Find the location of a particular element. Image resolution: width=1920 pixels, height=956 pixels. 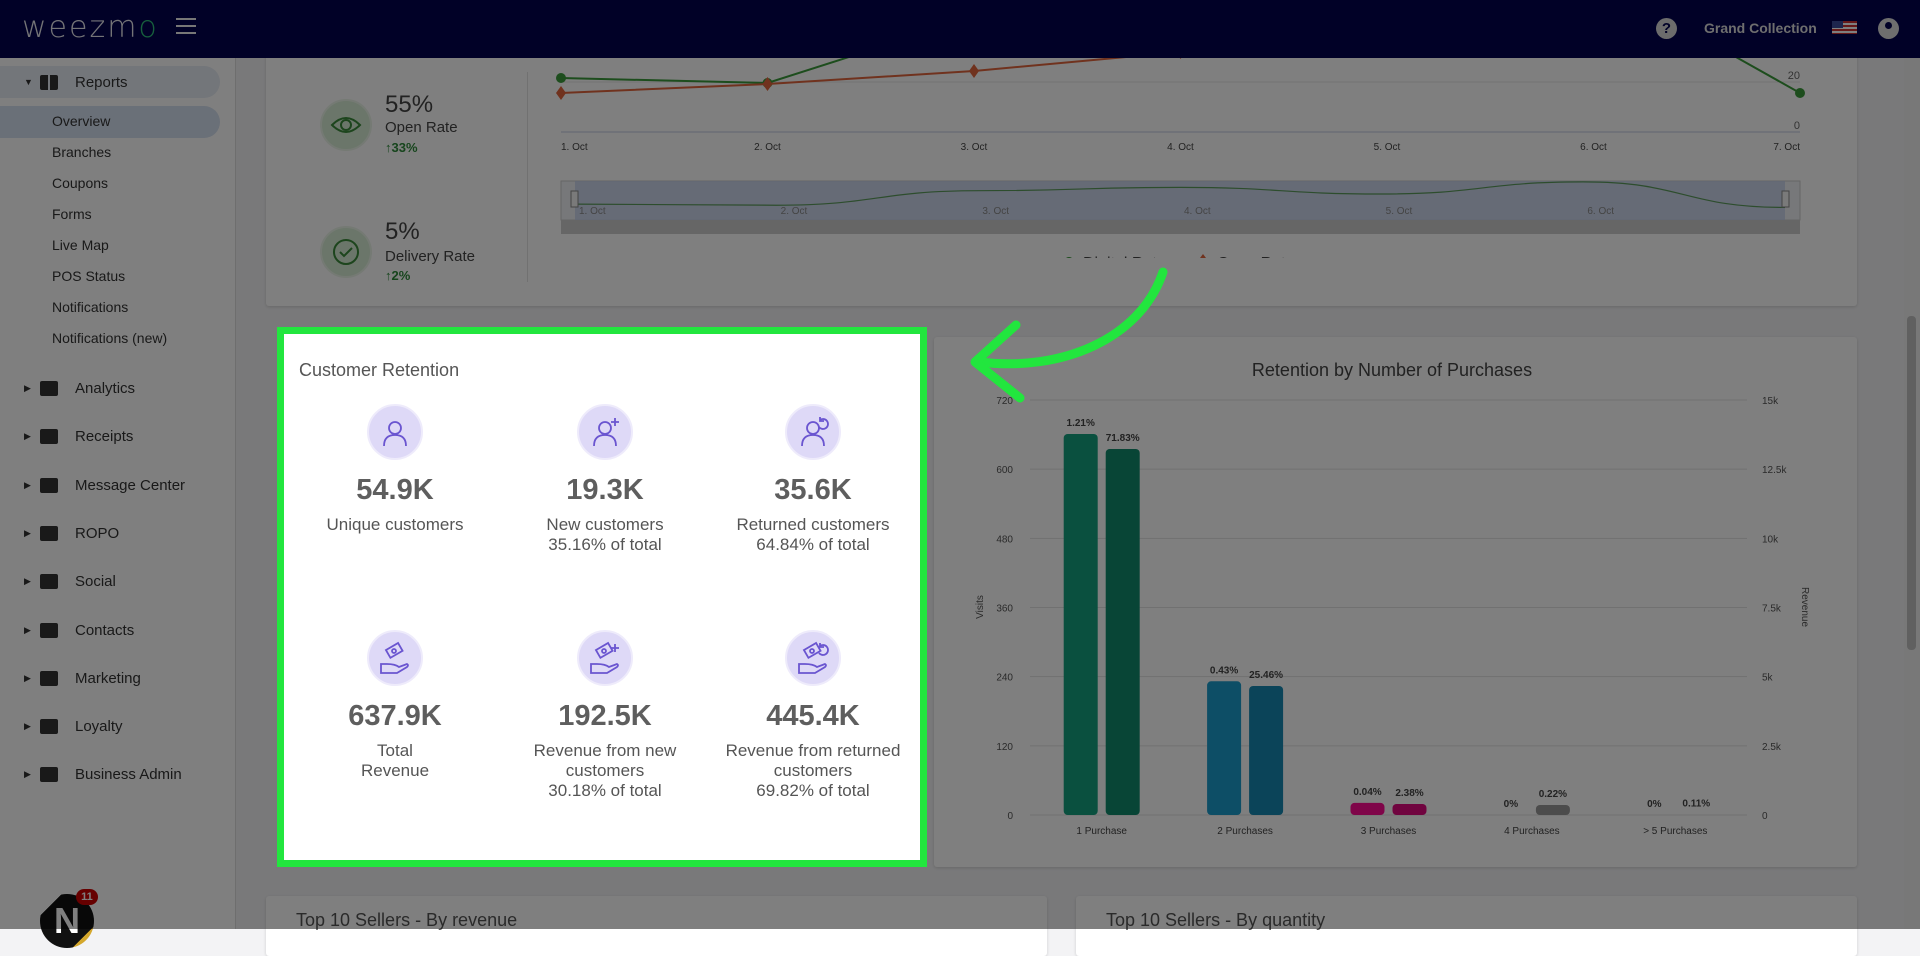

stat-share: 64.84% of total is located at coordinates (813, 544).